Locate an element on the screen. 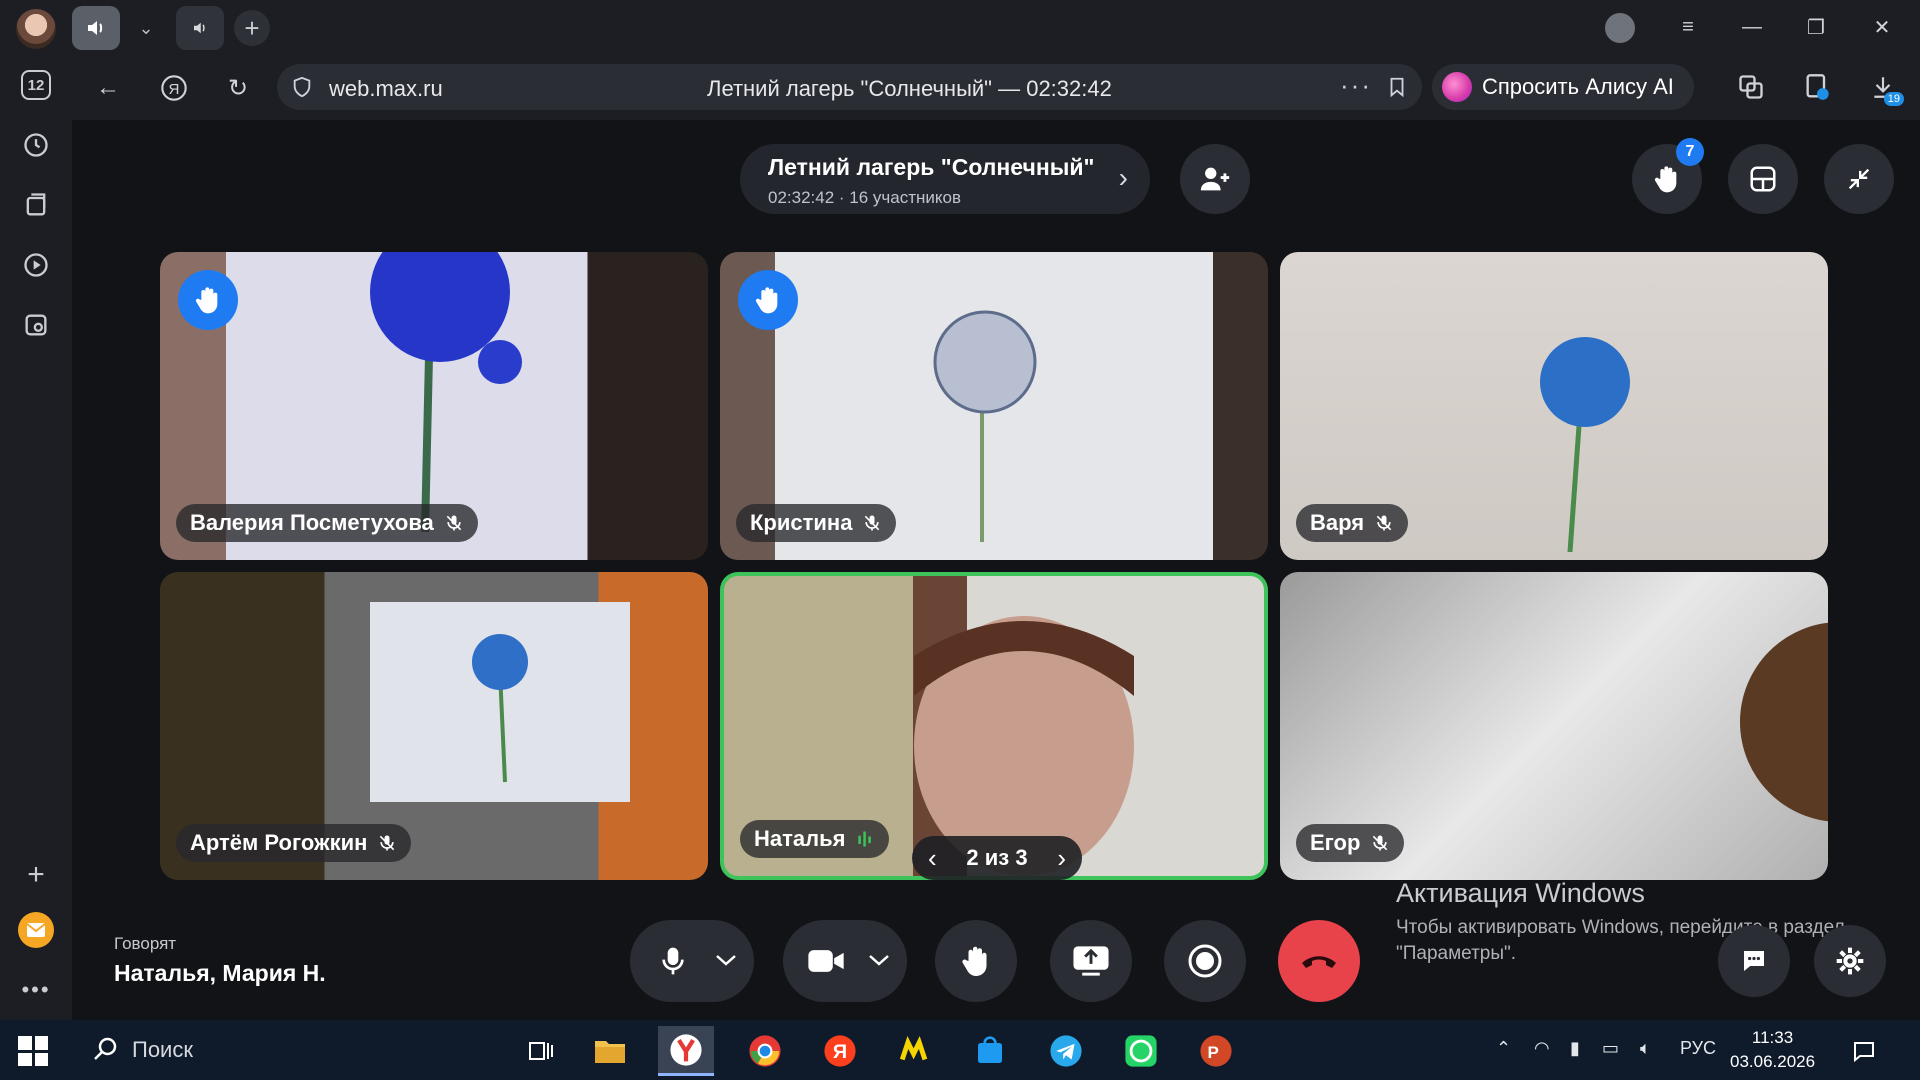  hand-icon is located at coordinates (206, 300).